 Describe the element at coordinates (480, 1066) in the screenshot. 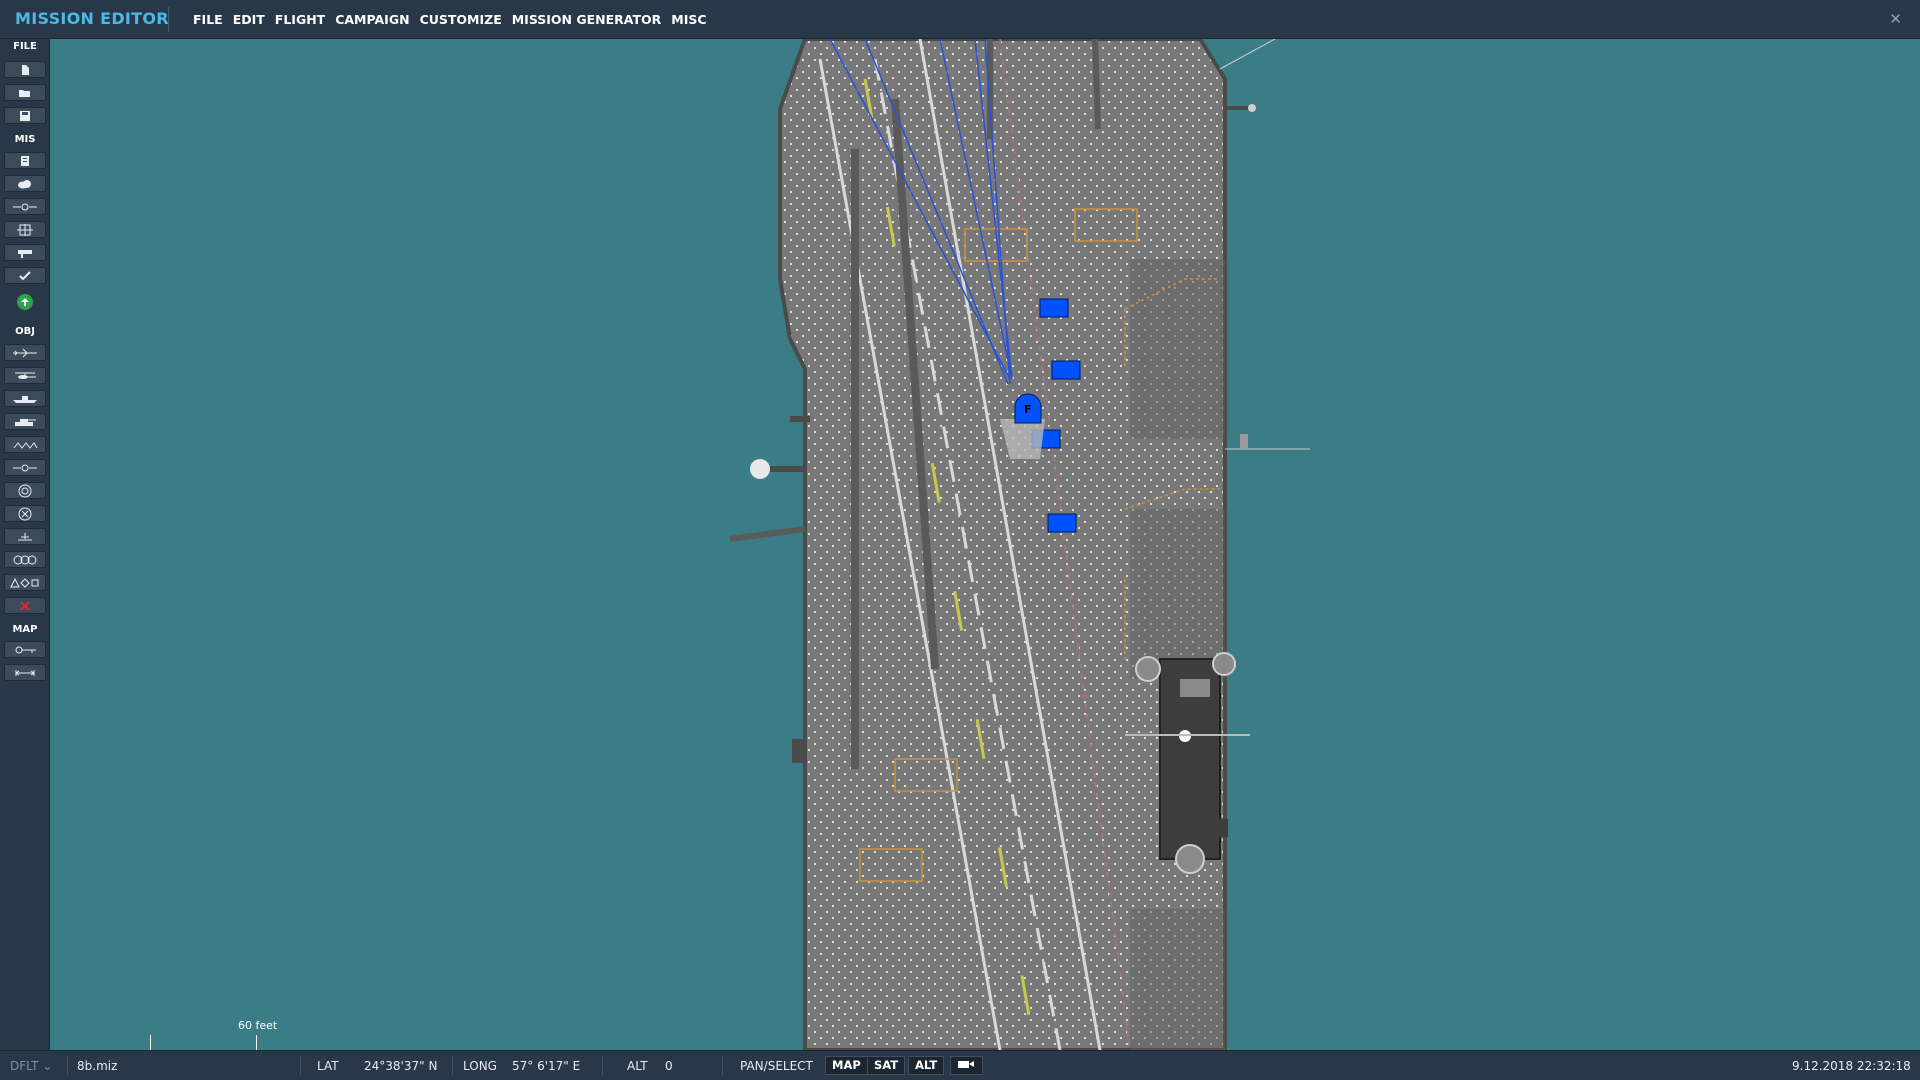

I see `long-label: LONG` at that location.